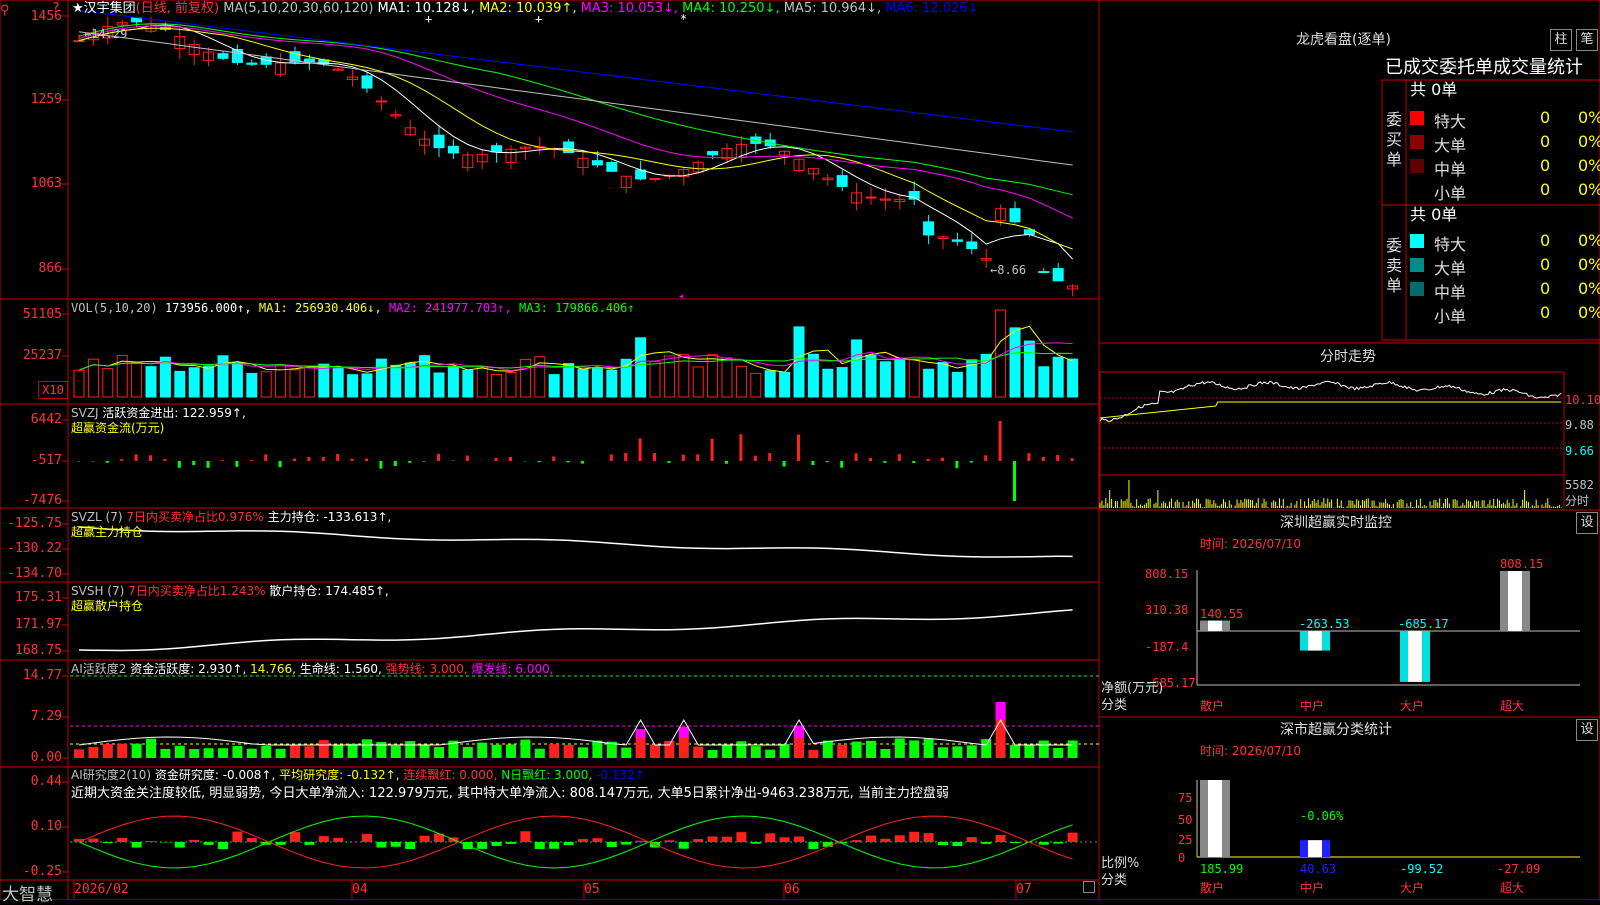 This screenshot has height=905, width=1600. What do you see at coordinates (1250, 544) in the screenshot?
I see `monitor-time: 时间: 2026/07/10` at bounding box center [1250, 544].